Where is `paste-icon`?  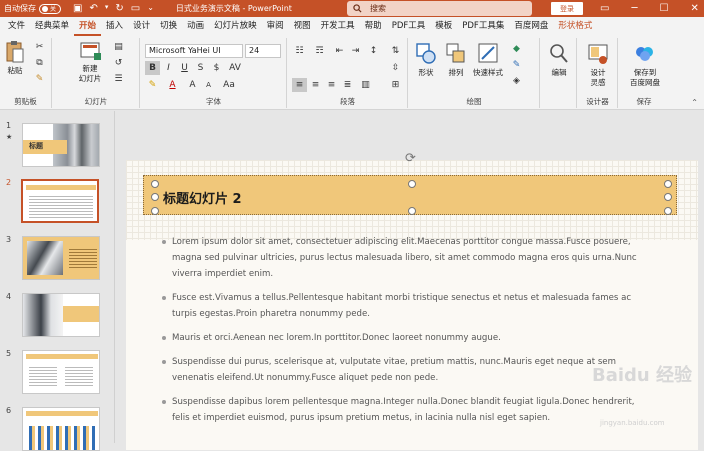
paste-icon is located at coordinates (15, 52).